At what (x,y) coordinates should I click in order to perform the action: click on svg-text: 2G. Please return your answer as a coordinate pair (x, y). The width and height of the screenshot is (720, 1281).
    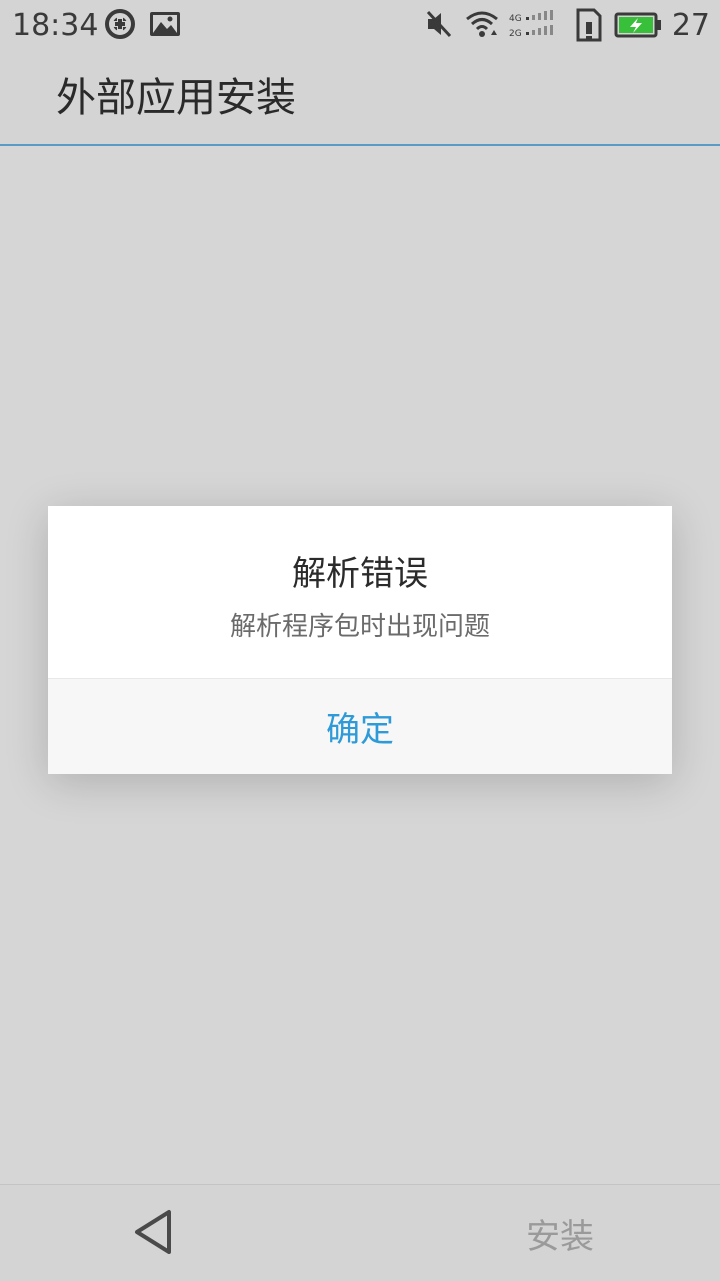
    Looking at the image, I should click on (515, 34).